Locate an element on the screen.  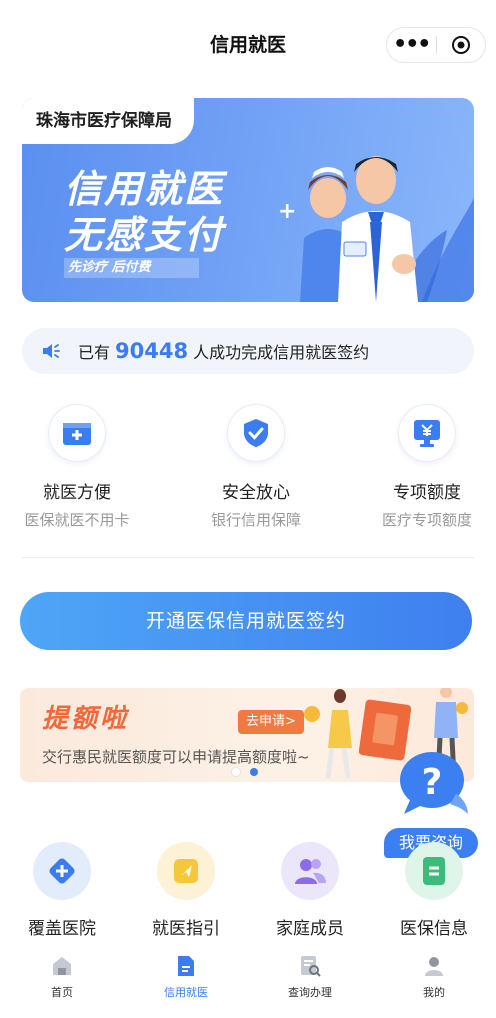
carousel-indicator is located at coordinates (245, 772).